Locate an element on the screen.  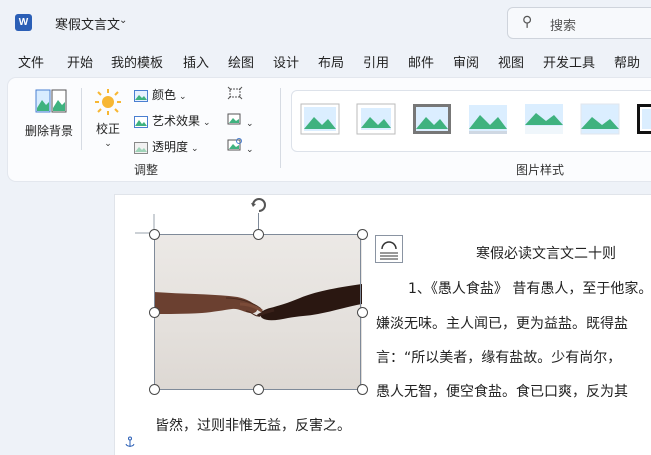
search-icon: ⚲ is located at coordinates (527, 22).